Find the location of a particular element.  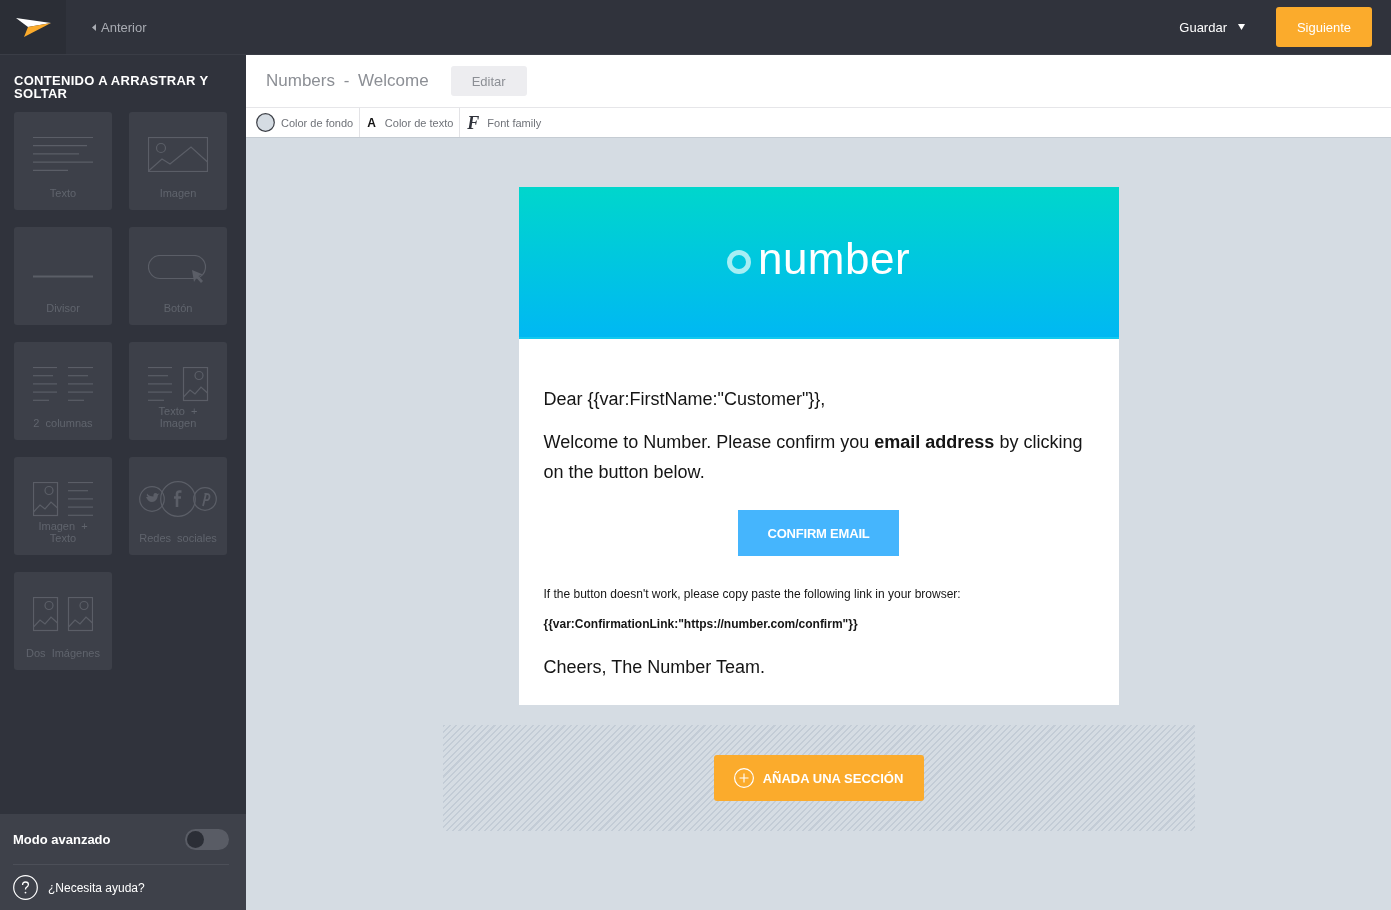

back-link: Anterior is located at coordinates (119, 27).